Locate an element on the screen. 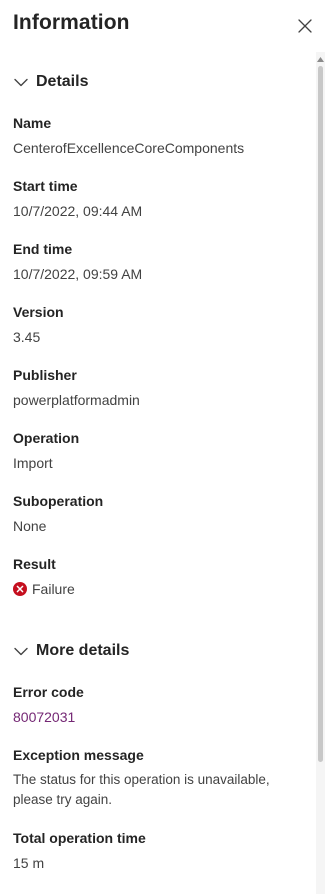 Image resolution: width=325 pixels, height=894 pixels. name-value: CenterofExcellenceCoreComponents is located at coordinates (129, 148).